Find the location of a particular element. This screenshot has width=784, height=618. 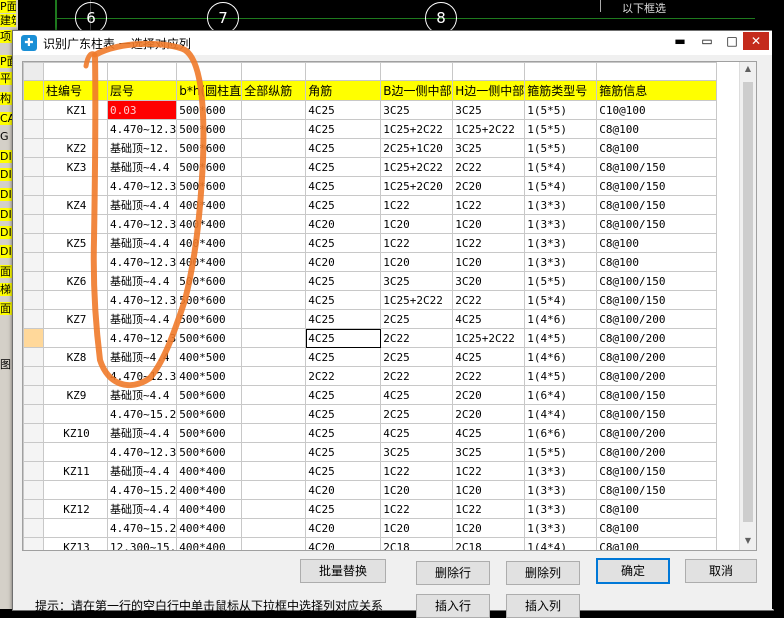

column-header: B边一侧中部 is located at coordinates (417, 90).